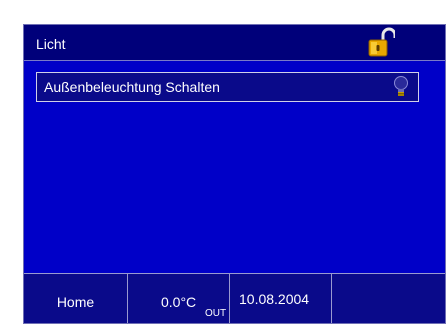 This screenshot has height=335, width=448. What do you see at coordinates (382, 43) in the screenshot?
I see `lock-open-icon` at bounding box center [382, 43].